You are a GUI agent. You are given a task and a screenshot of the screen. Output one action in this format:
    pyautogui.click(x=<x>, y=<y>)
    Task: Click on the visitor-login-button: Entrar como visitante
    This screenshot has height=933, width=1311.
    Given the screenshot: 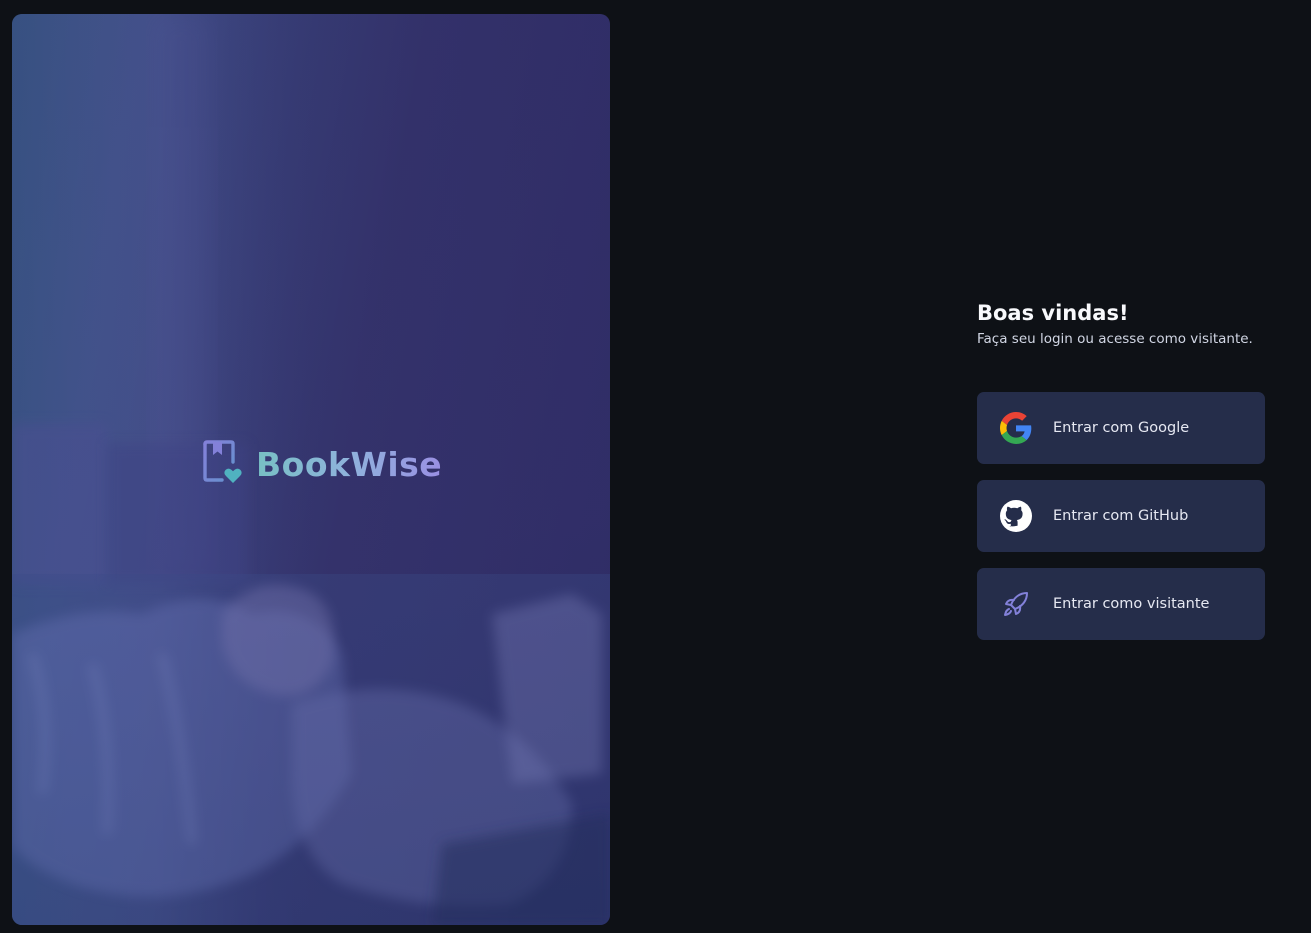 What is the action you would take?
    pyautogui.click(x=1121, y=604)
    